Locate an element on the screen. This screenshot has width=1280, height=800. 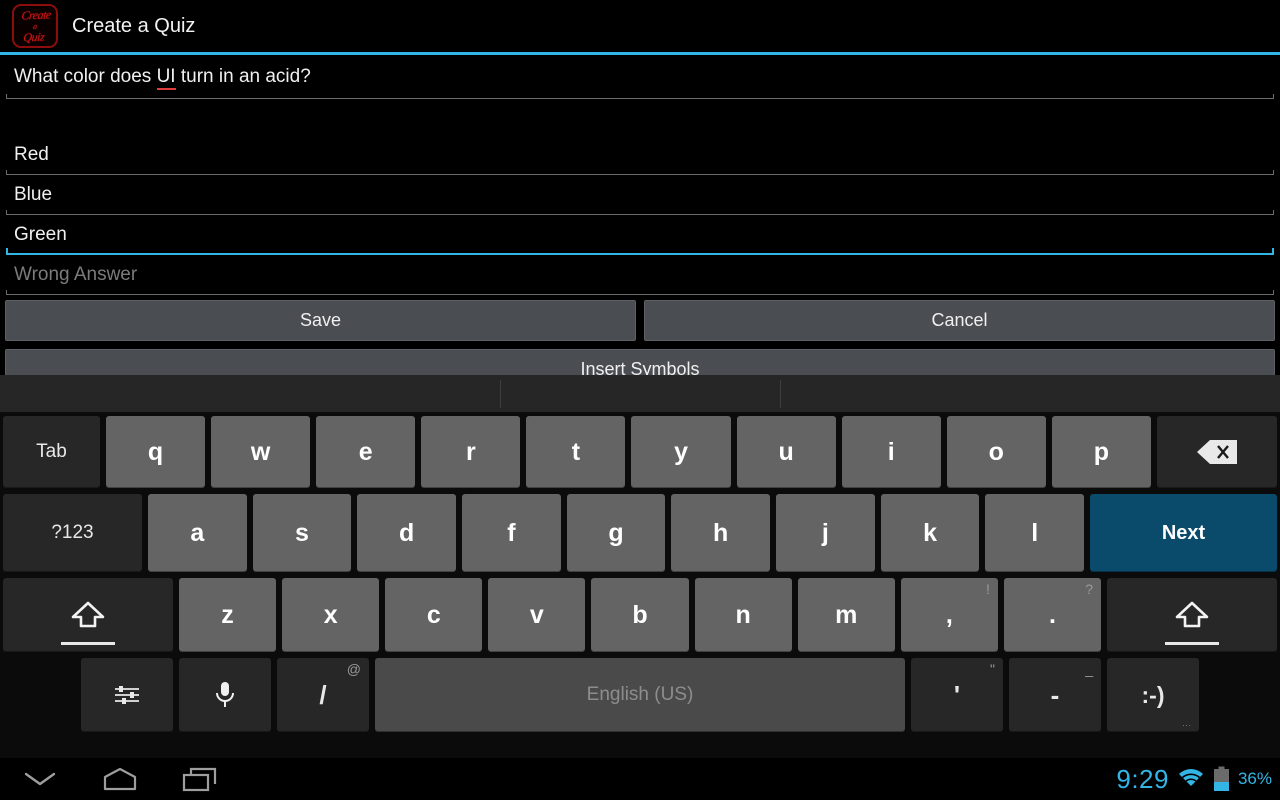
recent-apps-icon is located at coordinates (200, 779).